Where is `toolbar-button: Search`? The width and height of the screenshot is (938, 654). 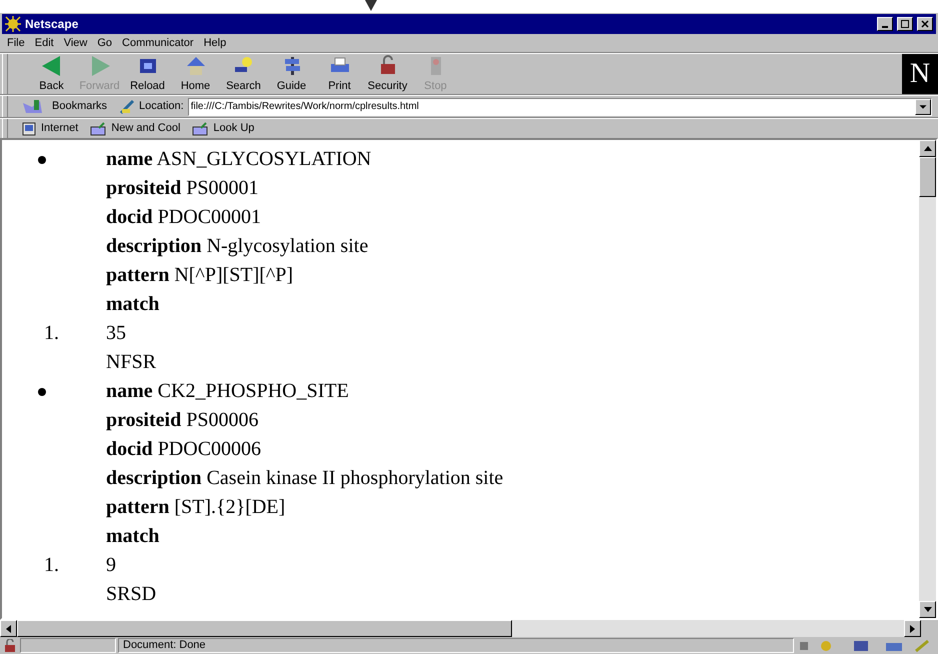
toolbar-button: Search is located at coordinates (243, 74).